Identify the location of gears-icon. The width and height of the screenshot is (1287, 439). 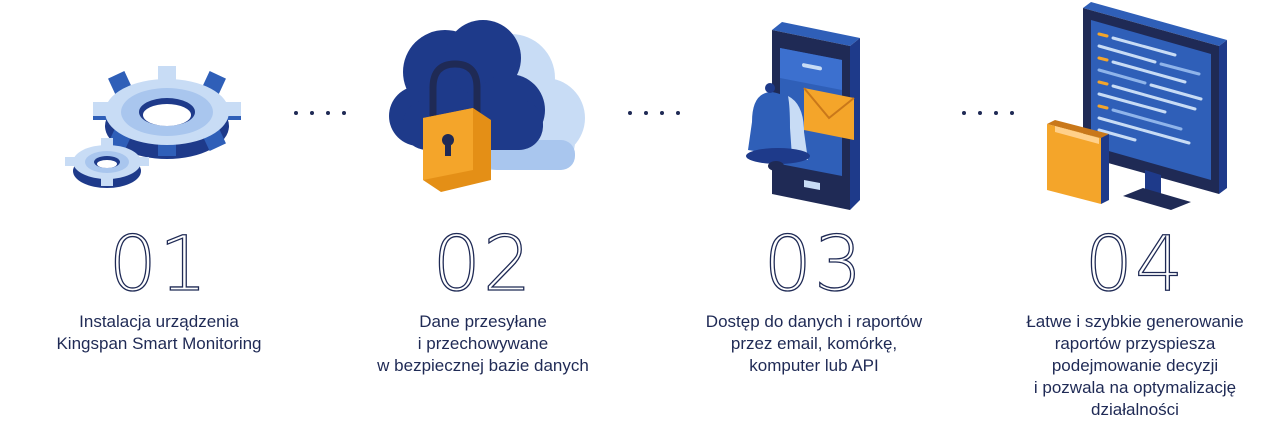
(153, 127).